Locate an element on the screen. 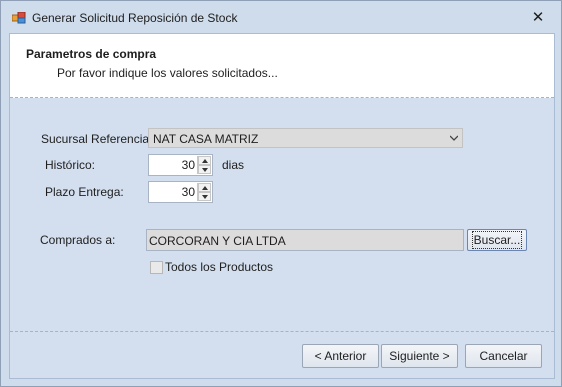 Image resolution: width=562 pixels, height=387 pixels. historico-label: Histórico: is located at coordinates (70, 165).